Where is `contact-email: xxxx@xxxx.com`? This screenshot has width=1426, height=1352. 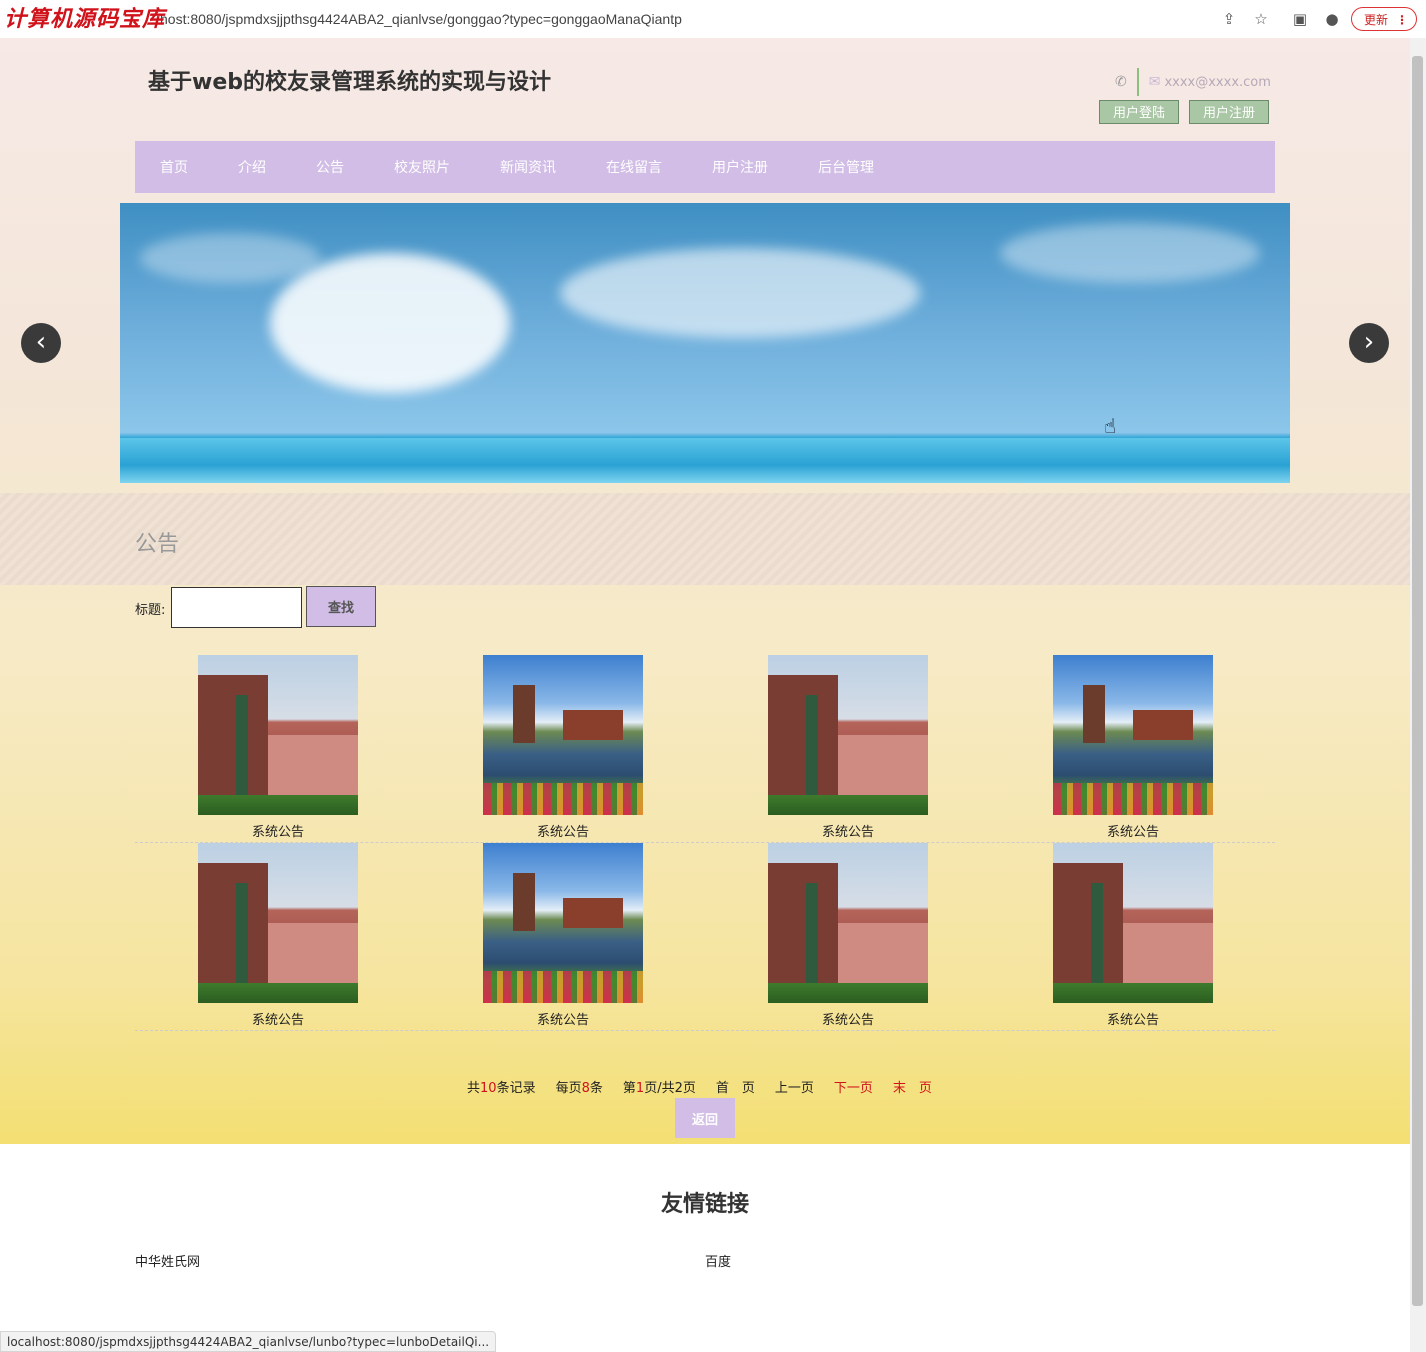 contact-email: xxxx@xxxx.com is located at coordinates (1217, 82).